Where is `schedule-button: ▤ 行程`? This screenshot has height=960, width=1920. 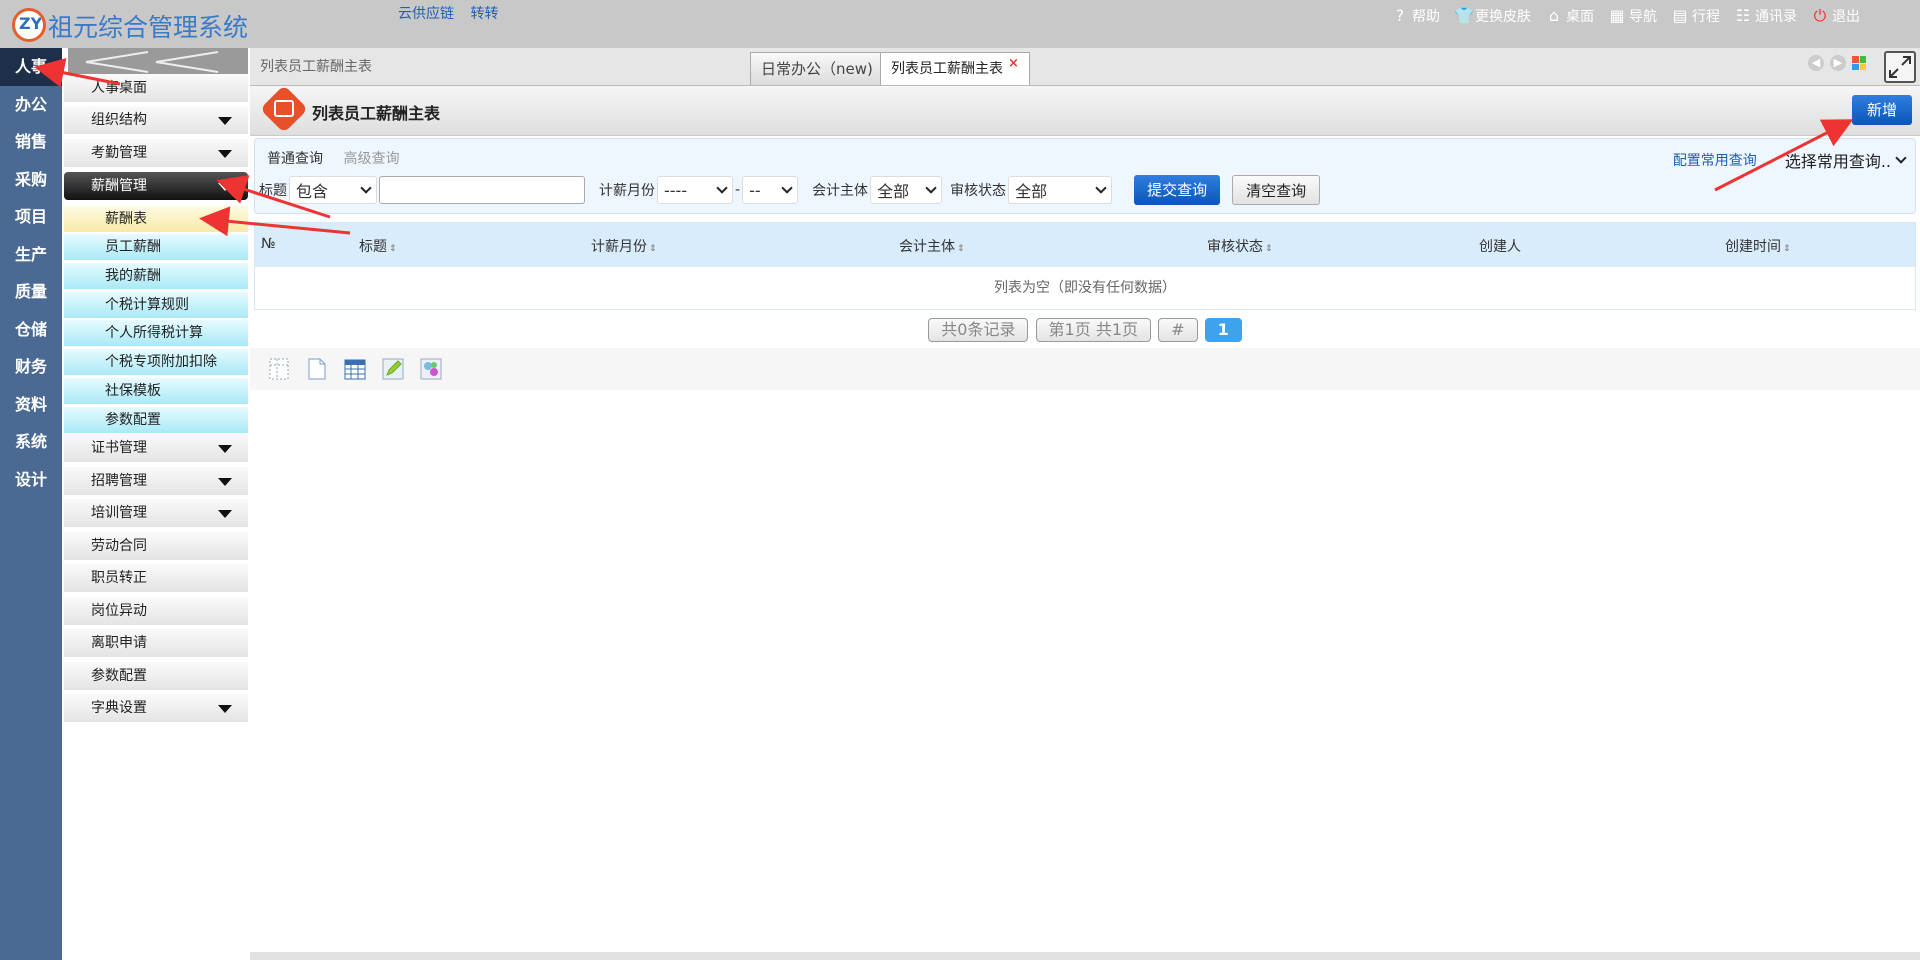
schedule-button: ▤ 行程 is located at coordinates (1695, 16).